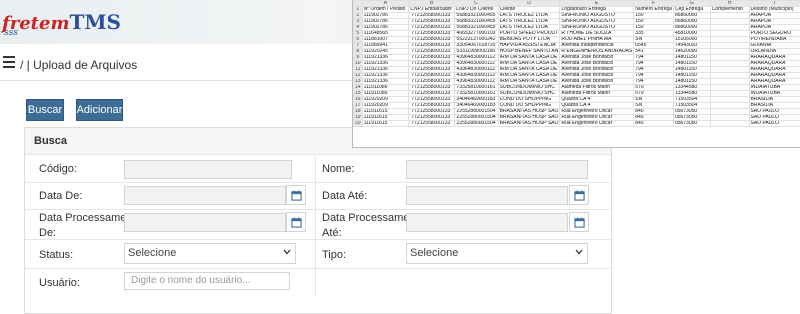 The height and width of the screenshot is (314, 800). I want to click on data-de-label: Data De:, so click(60, 196).